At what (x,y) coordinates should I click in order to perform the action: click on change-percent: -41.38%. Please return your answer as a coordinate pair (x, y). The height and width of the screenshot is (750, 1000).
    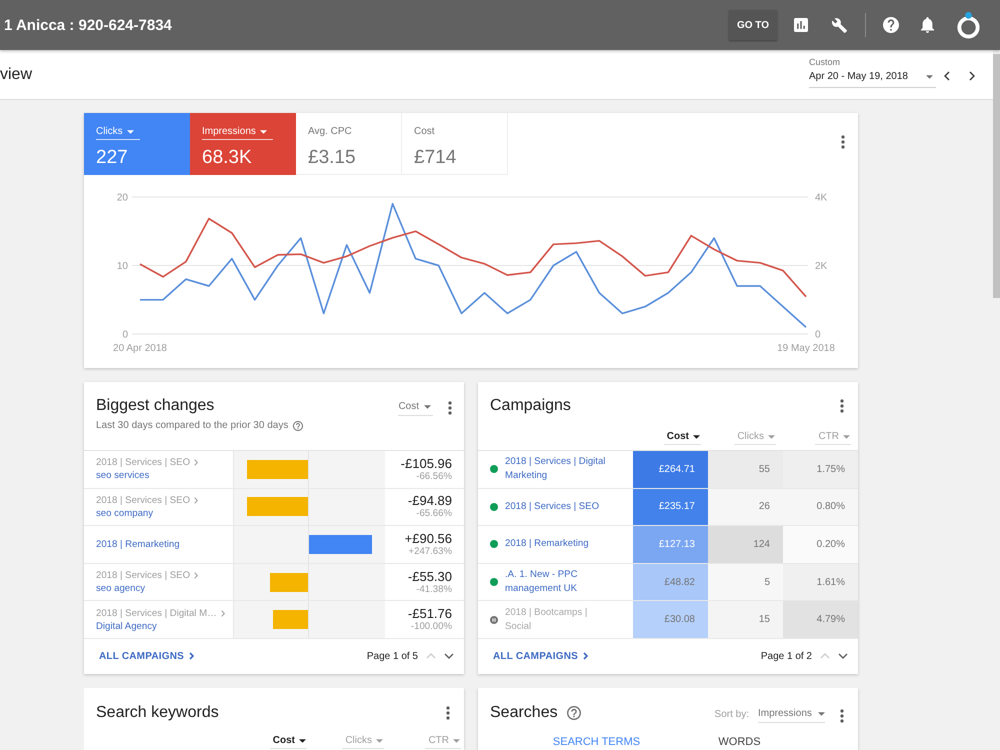
    Looking at the image, I should click on (434, 590).